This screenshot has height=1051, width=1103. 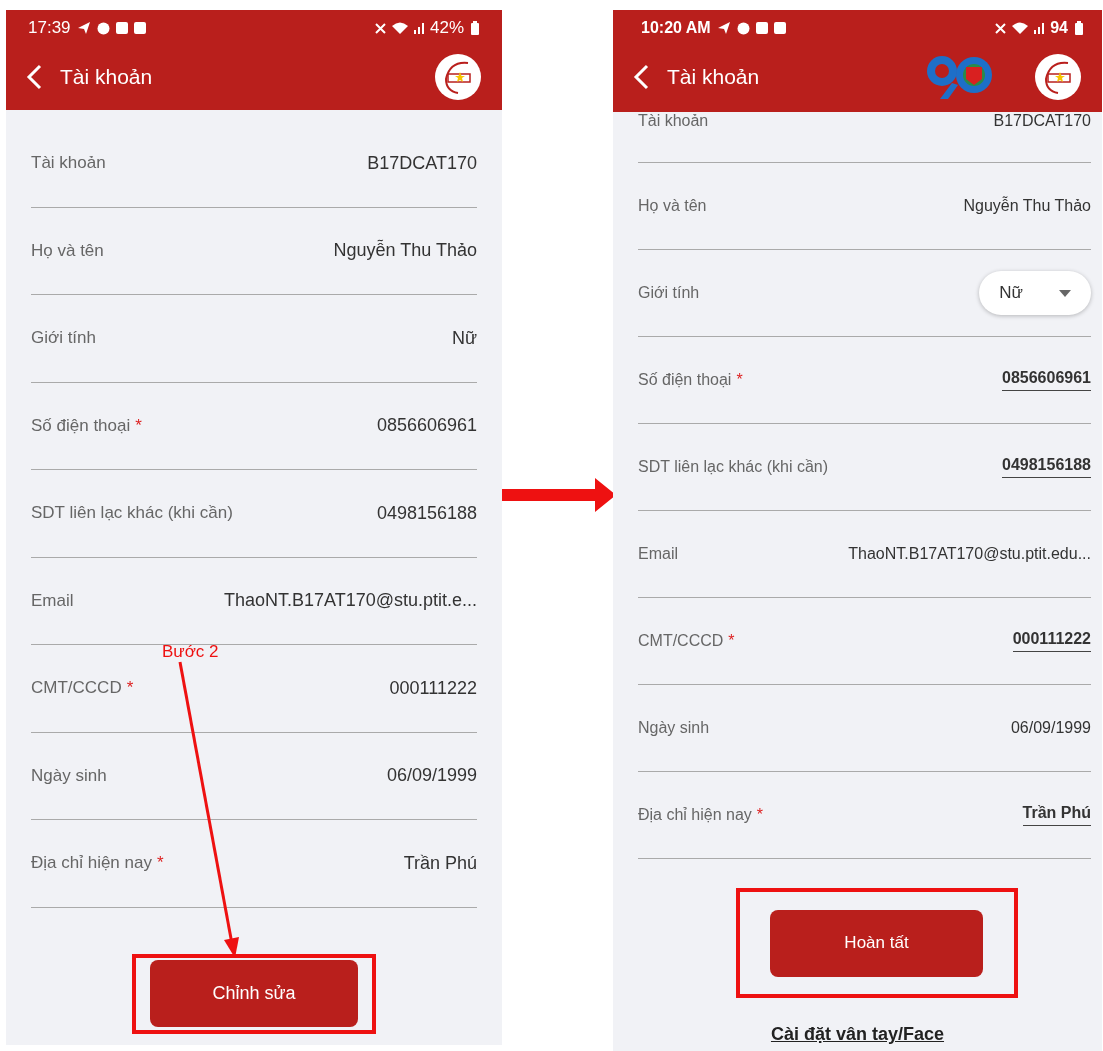 What do you see at coordinates (440, 863) in the screenshot?
I see `field-value: Trần Phú` at bounding box center [440, 863].